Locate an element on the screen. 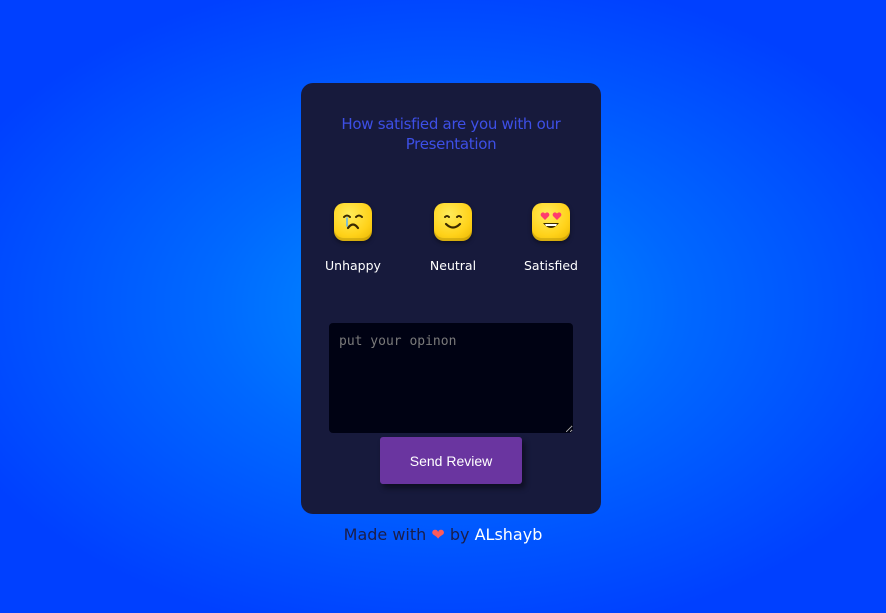  footer: Made with ❤ by ALshayb is located at coordinates (443, 534).